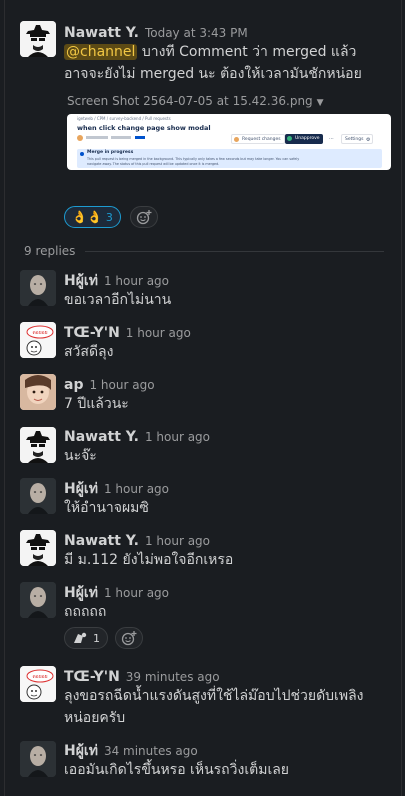  I want to click on reply-text: นะจ๊ะ, so click(80, 456).